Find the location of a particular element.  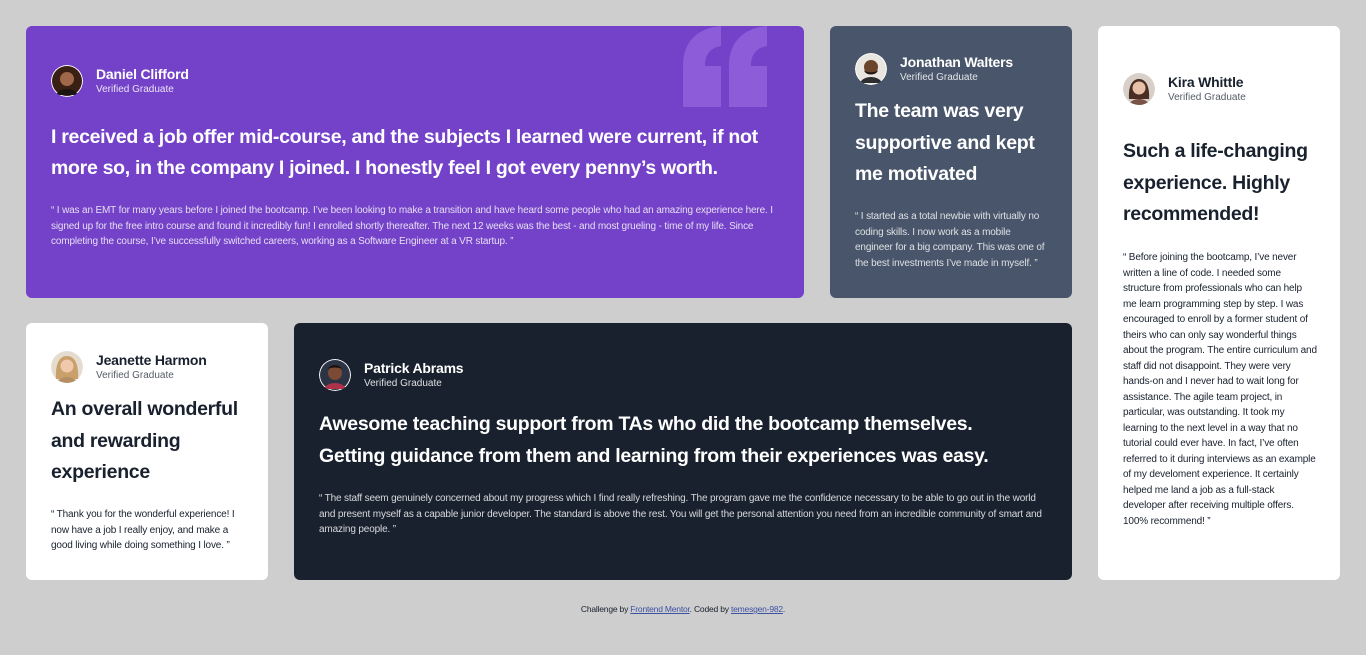

author-name: Jeanette Harmon is located at coordinates (151, 360).